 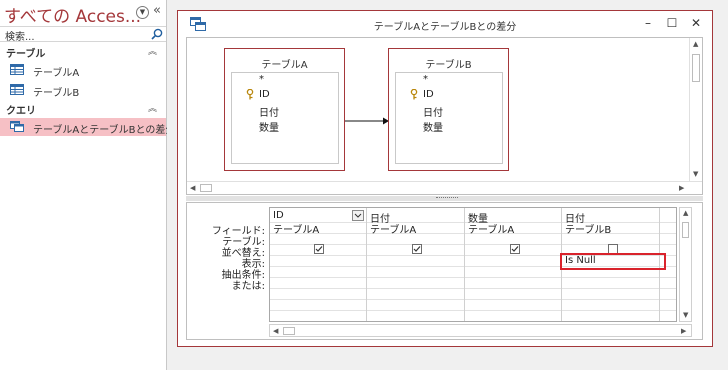 I want to click on restore-button: ☐, so click(x=672, y=23).